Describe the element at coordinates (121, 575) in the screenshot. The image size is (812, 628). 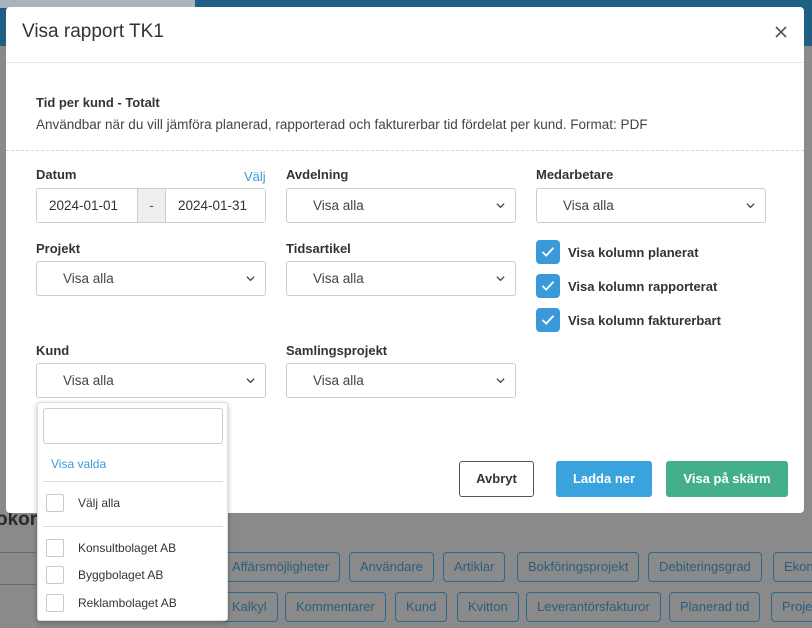
I see `option-label: Byggbolaget AB` at that location.